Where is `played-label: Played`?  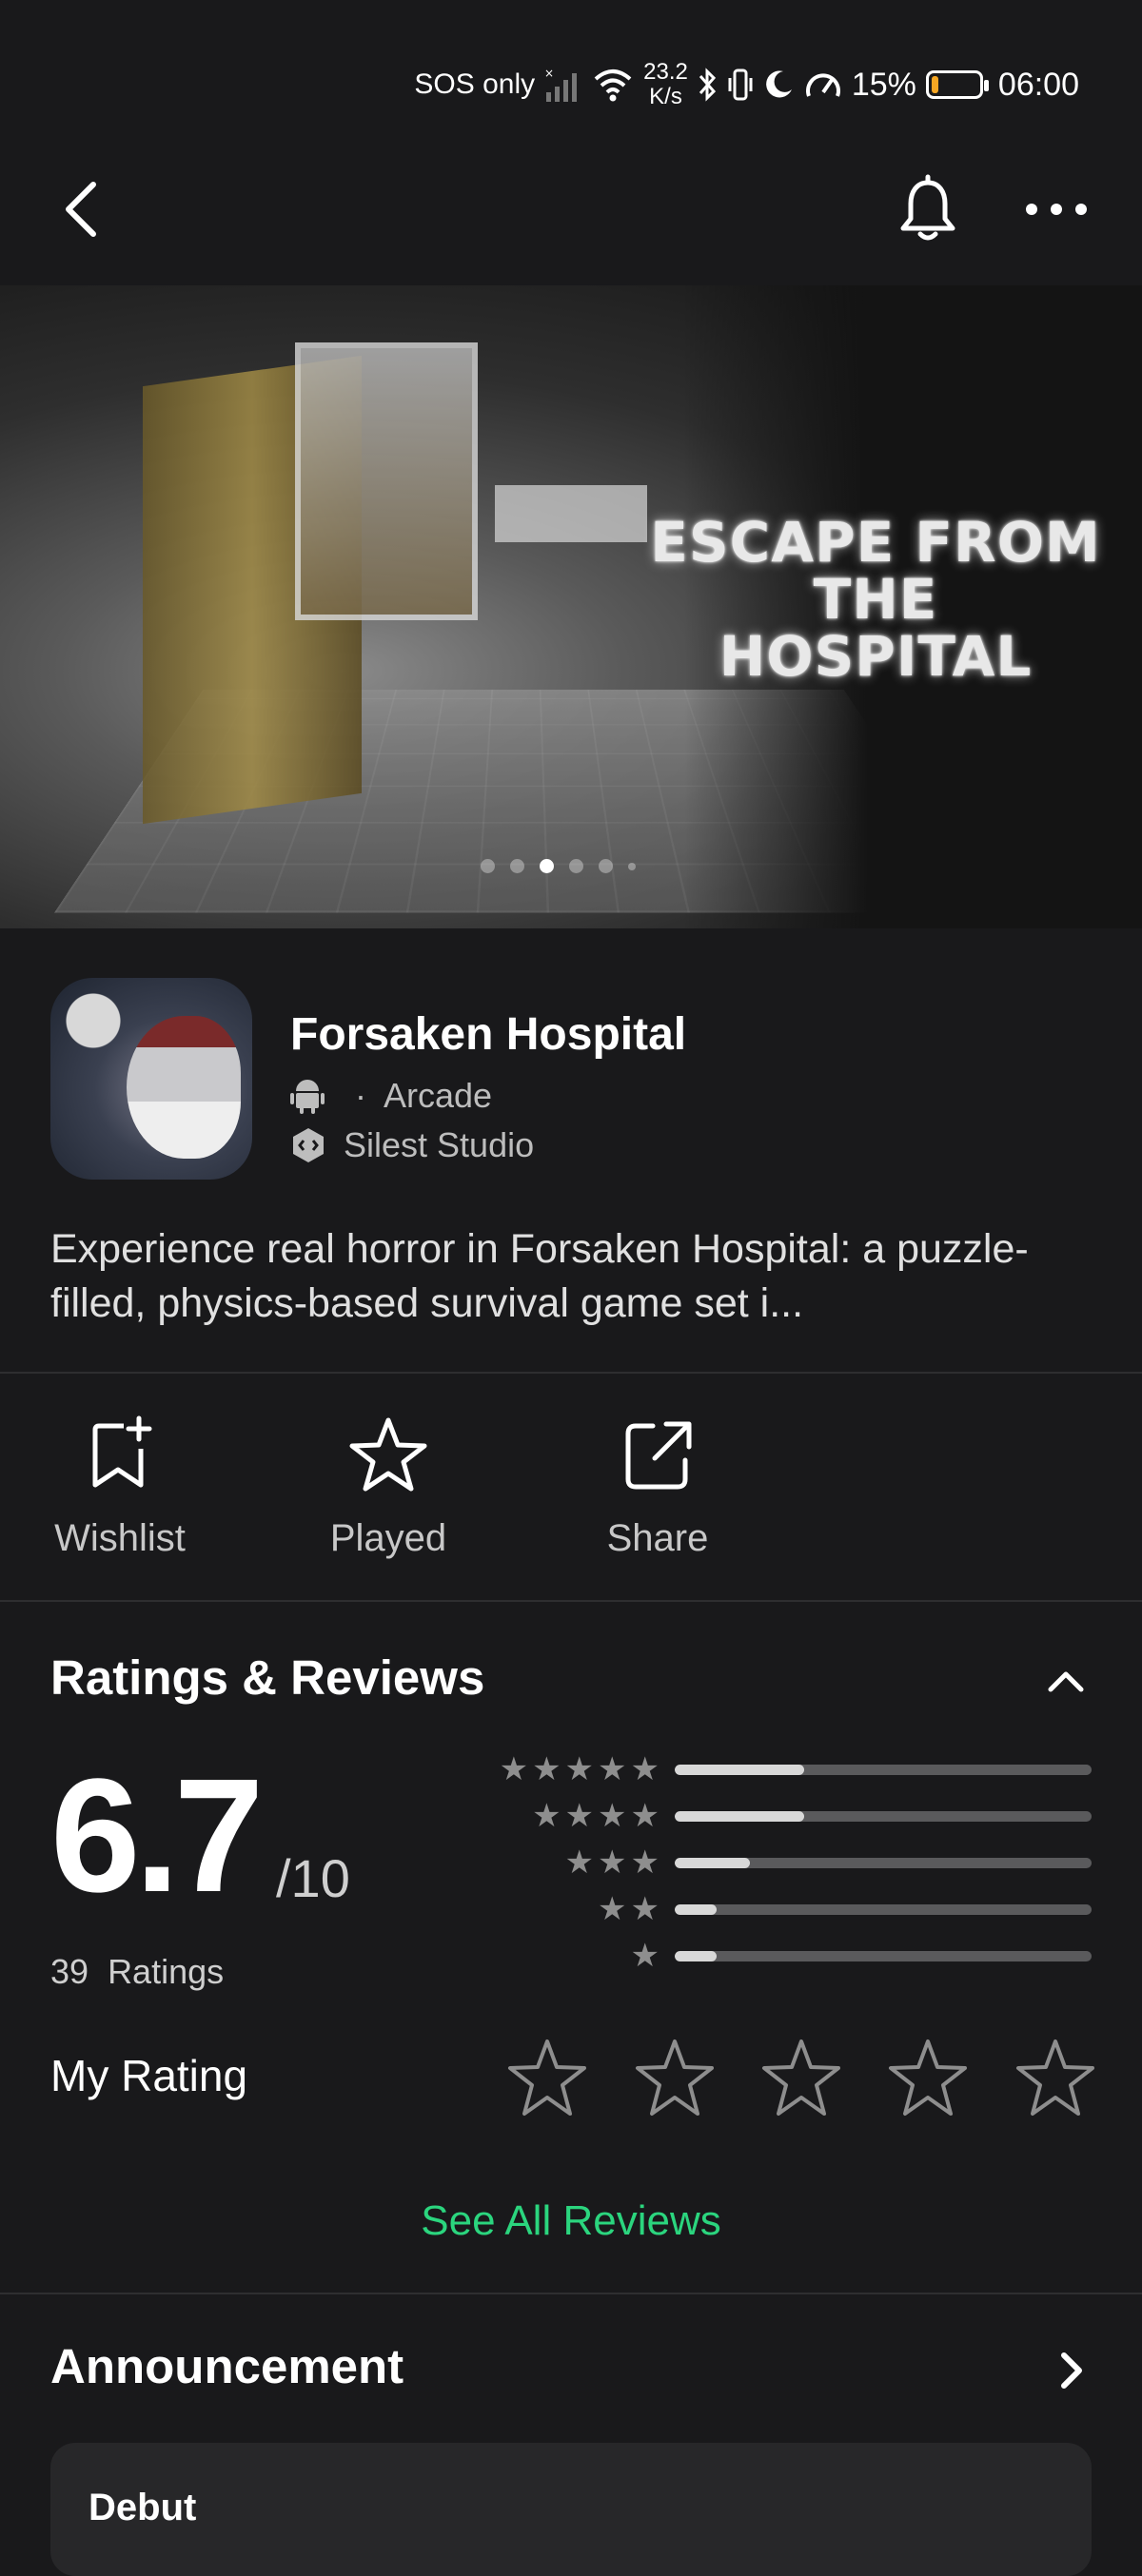 played-label: Played is located at coordinates (388, 1539).